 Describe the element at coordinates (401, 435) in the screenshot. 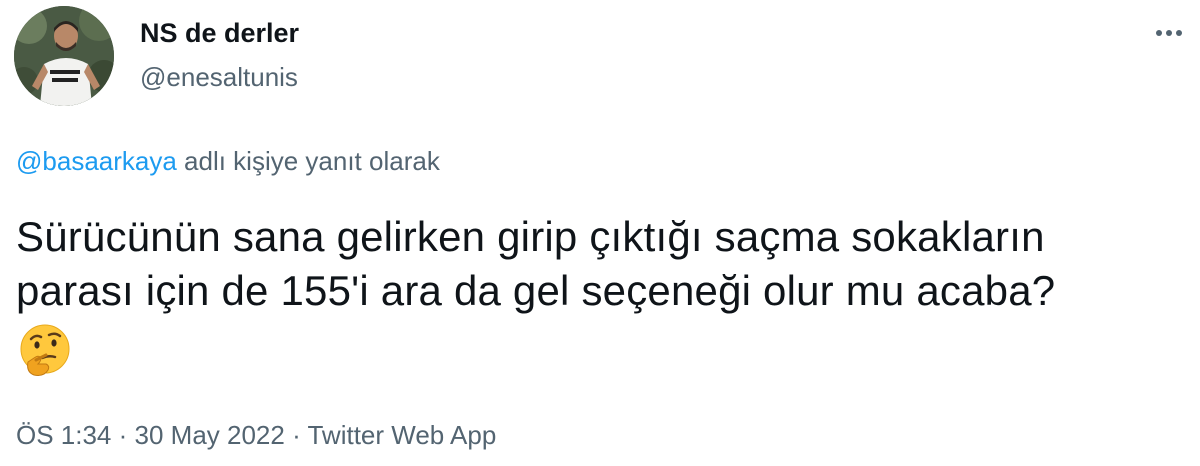

I see `tweet-source-link: Twitter Web App` at that location.